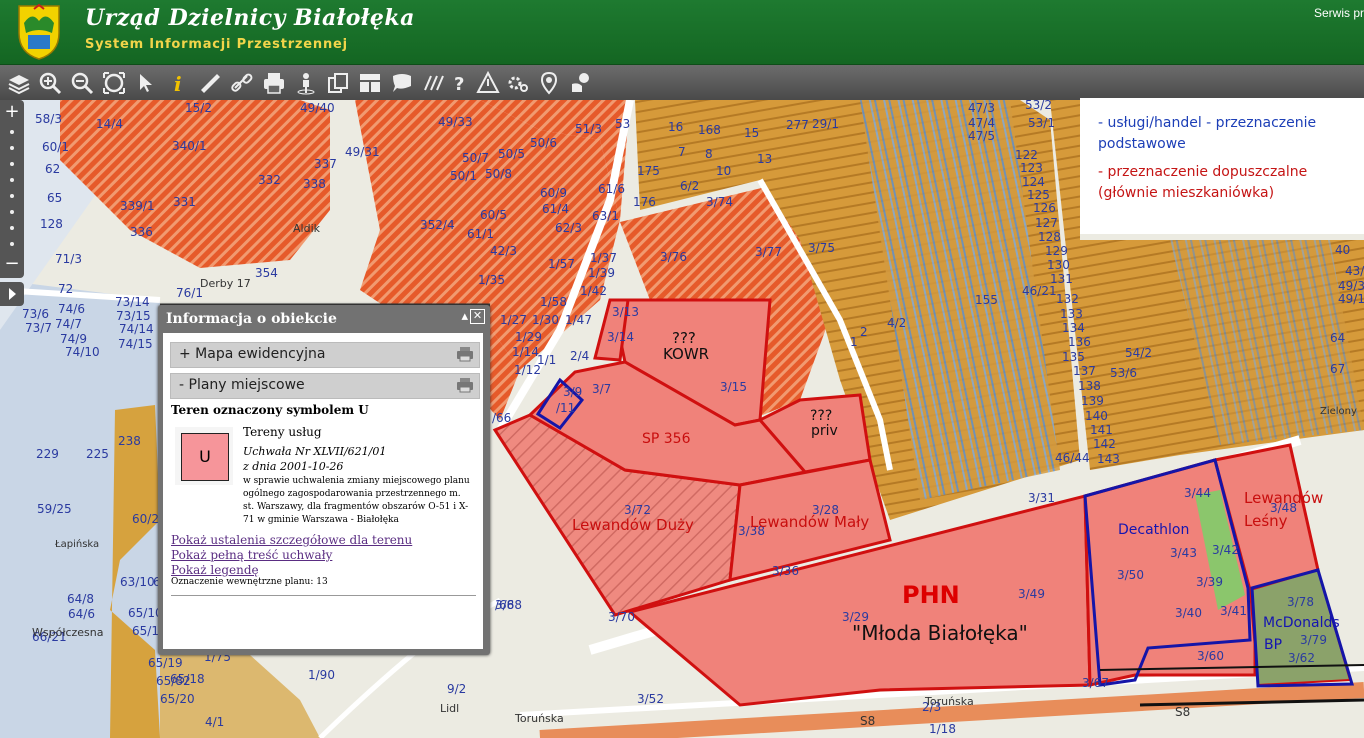 The image size is (1364, 738). I want to click on parcel-number-label: 60/1, so click(55, 147).